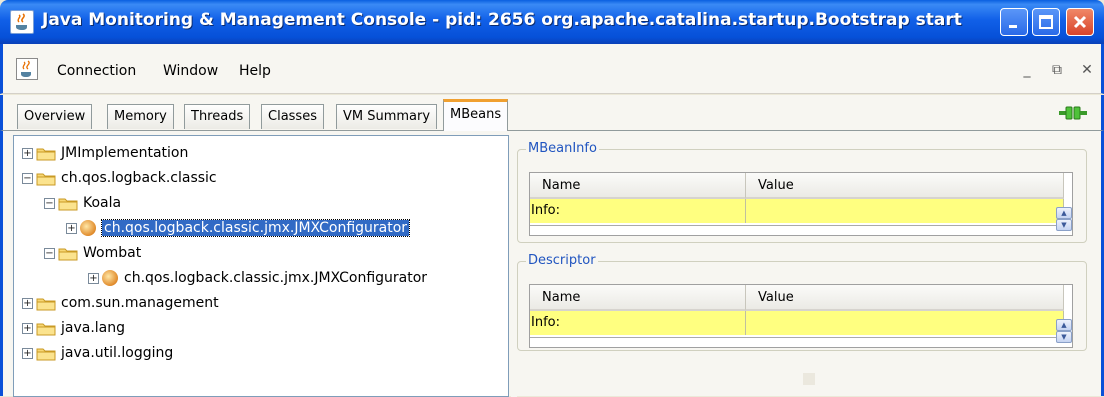 This screenshot has height=397, width=1104. What do you see at coordinates (27, 69) in the screenshot?
I see `java-menu-icon` at bounding box center [27, 69].